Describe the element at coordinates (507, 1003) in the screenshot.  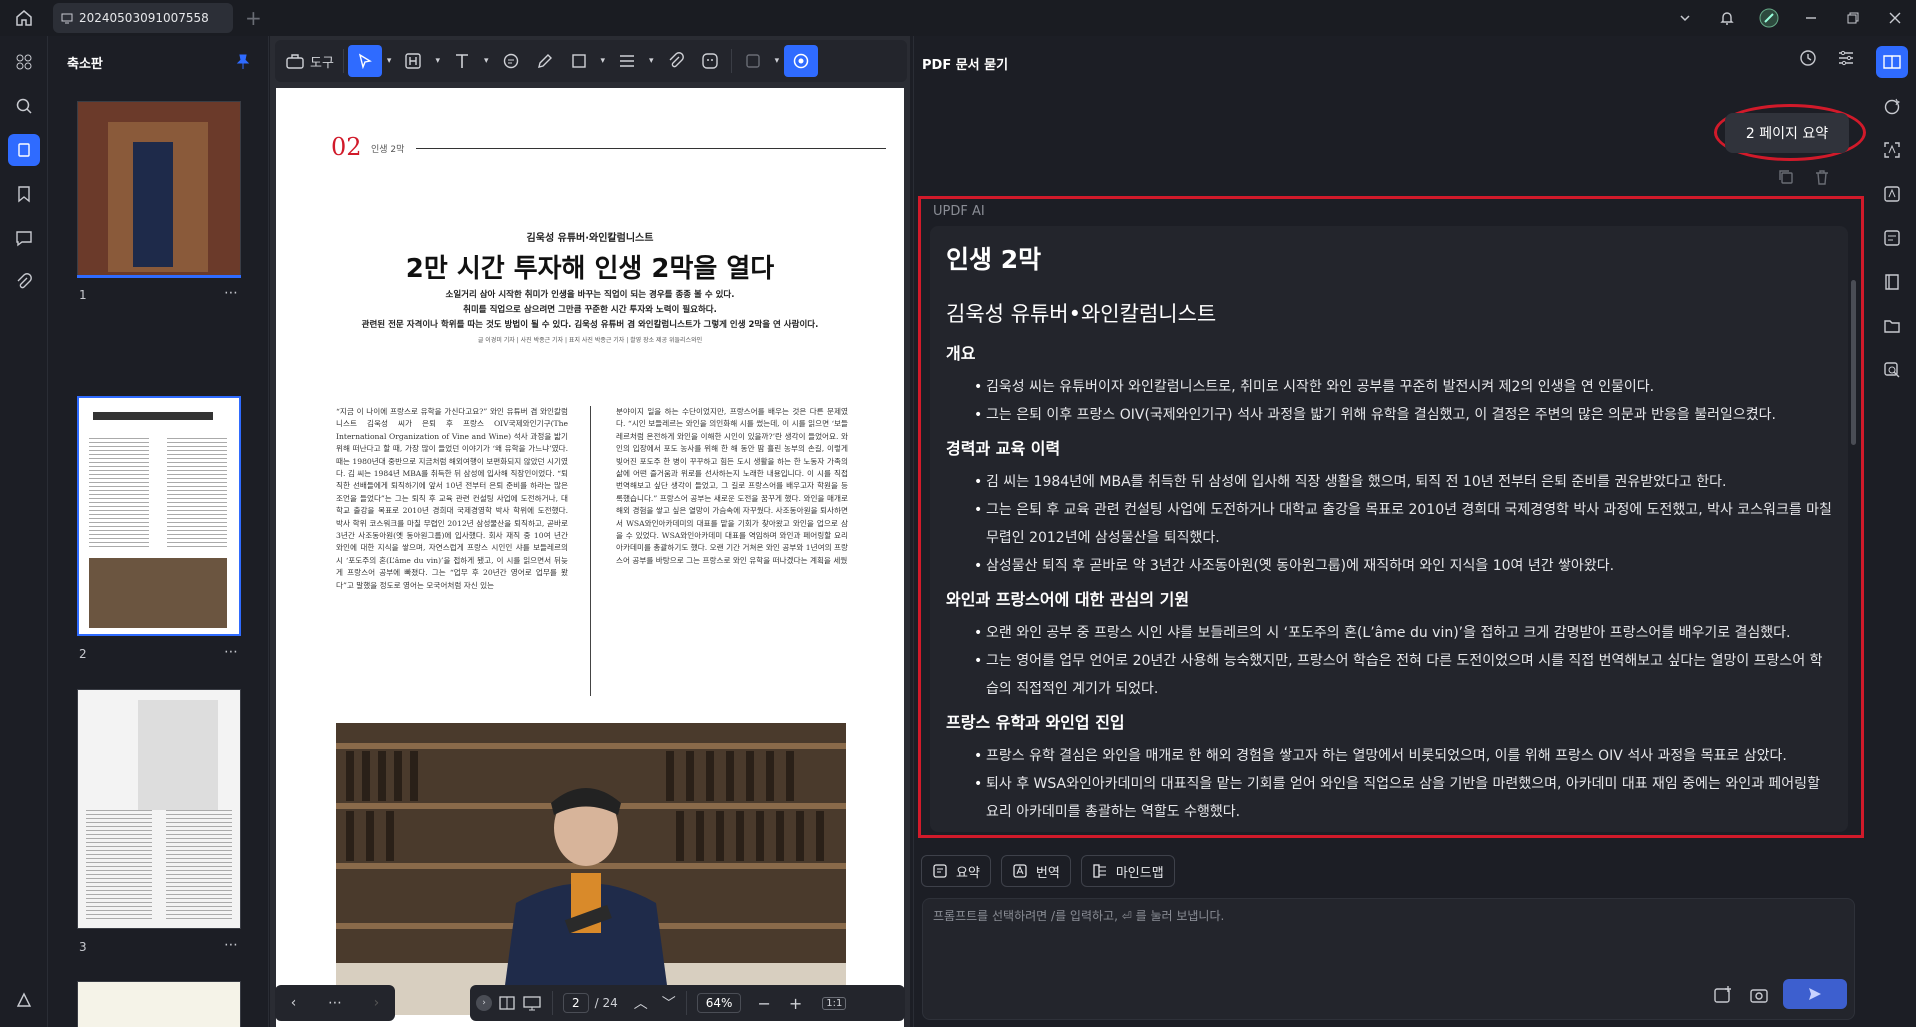
I see `page-layout-icon` at that location.